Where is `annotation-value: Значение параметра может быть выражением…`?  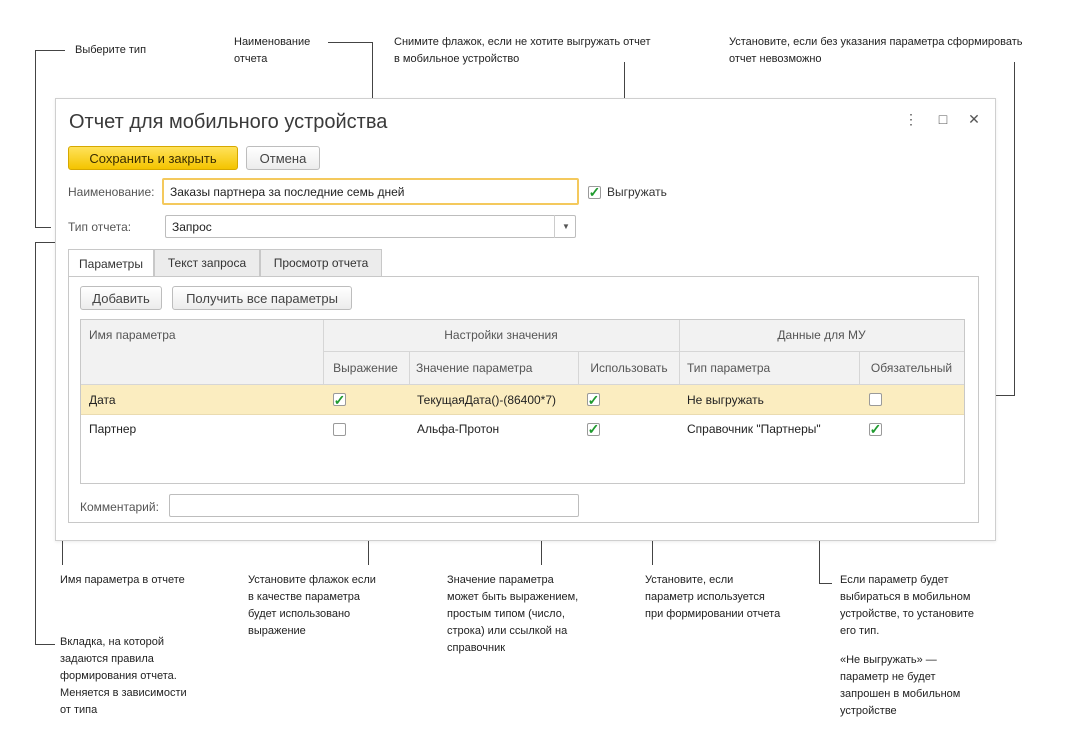 annotation-value: Значение параметра может быть выражением… is located at coordinates (513, 614).